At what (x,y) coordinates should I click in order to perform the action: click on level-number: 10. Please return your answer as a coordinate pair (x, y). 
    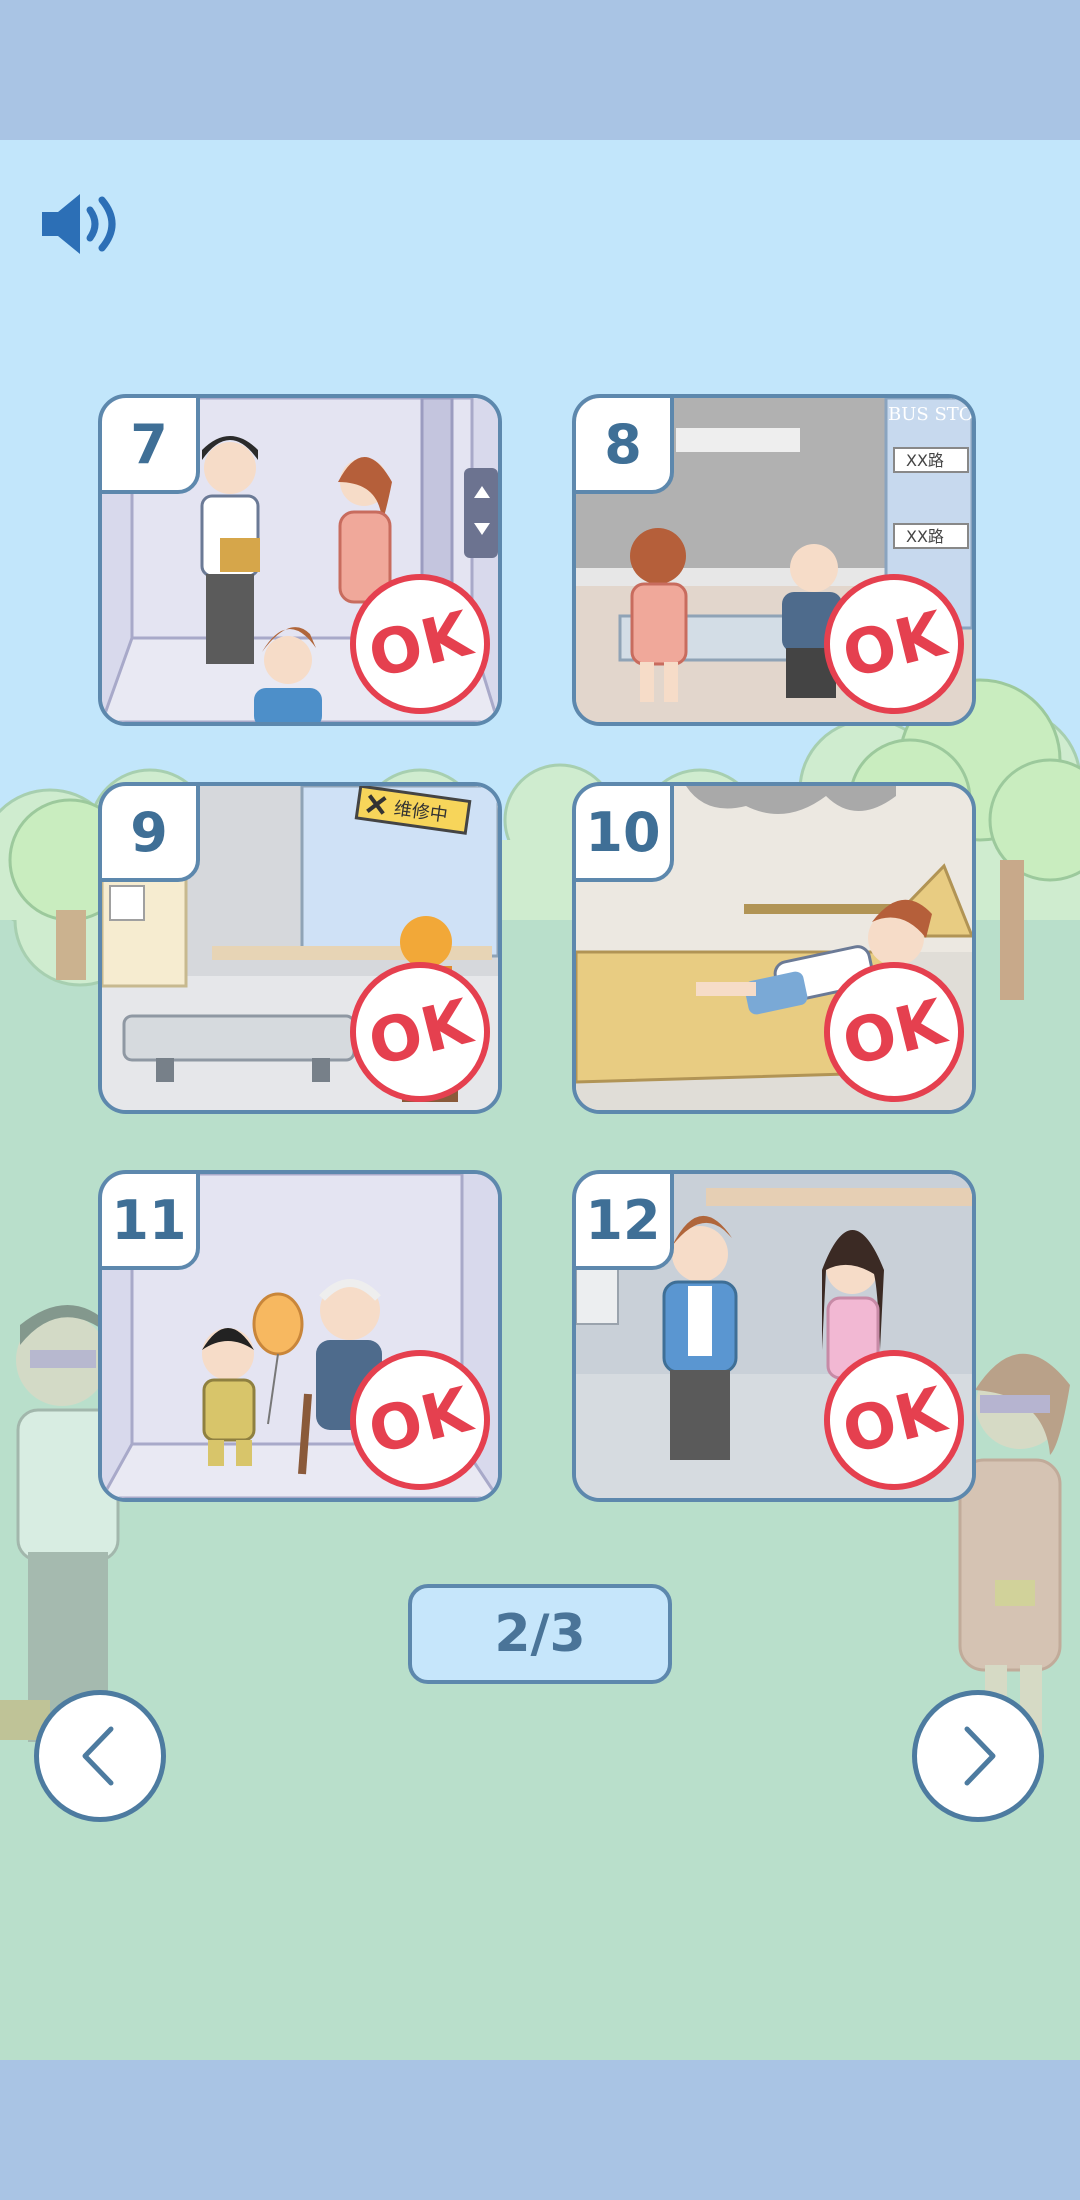
    Looking at the image, I should click on (625, 834).